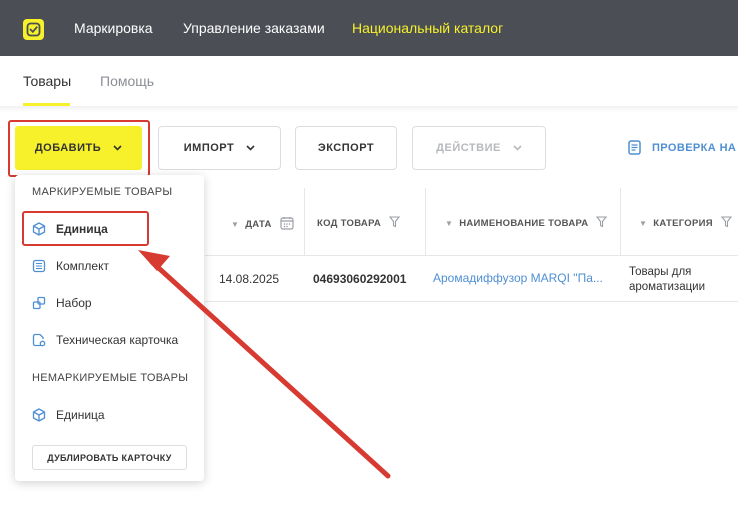 The image size is (738, 508). I want to click on marked-products-header: МАРКИРУЕМЫЕ ТОВАРЫ, so click(102, 192).